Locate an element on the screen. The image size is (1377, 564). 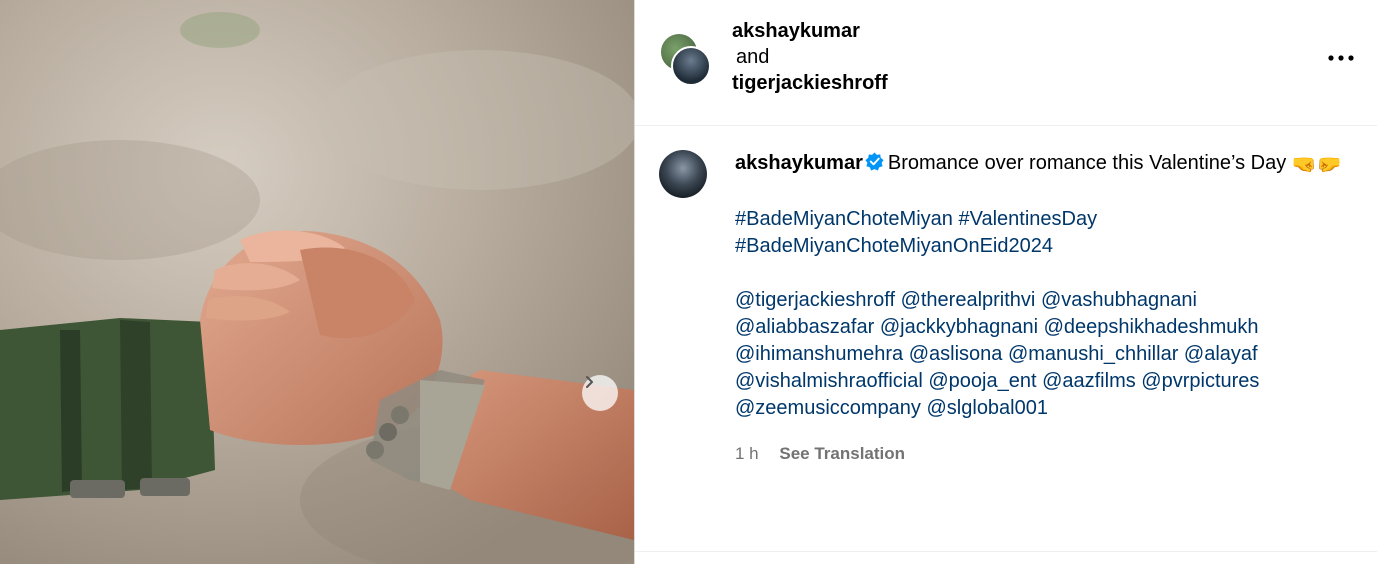
hashtag-link: #ValentinesDay is located at coordinates (1027, 219).